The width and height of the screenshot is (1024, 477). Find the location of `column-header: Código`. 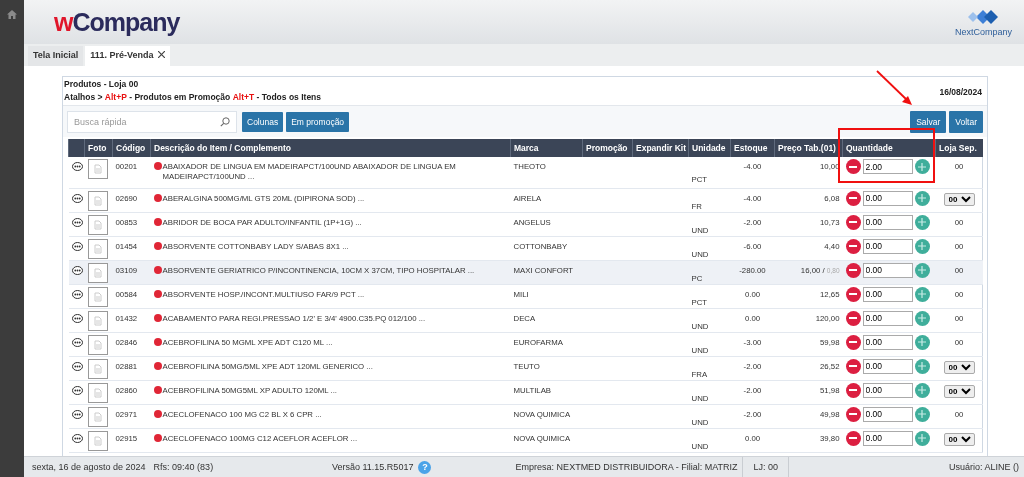

column-header: Código is located at coordinates (131, 148).